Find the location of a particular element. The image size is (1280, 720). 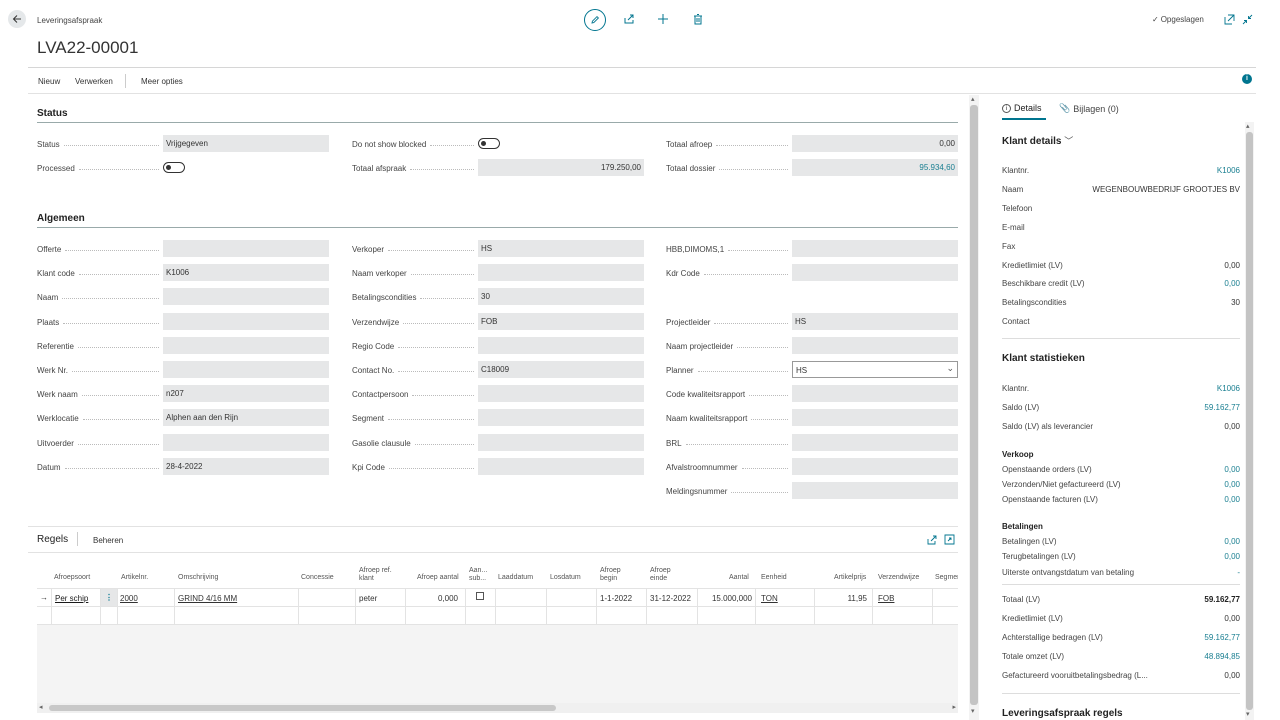

processed-toggle is located at coordinates (174, 167).